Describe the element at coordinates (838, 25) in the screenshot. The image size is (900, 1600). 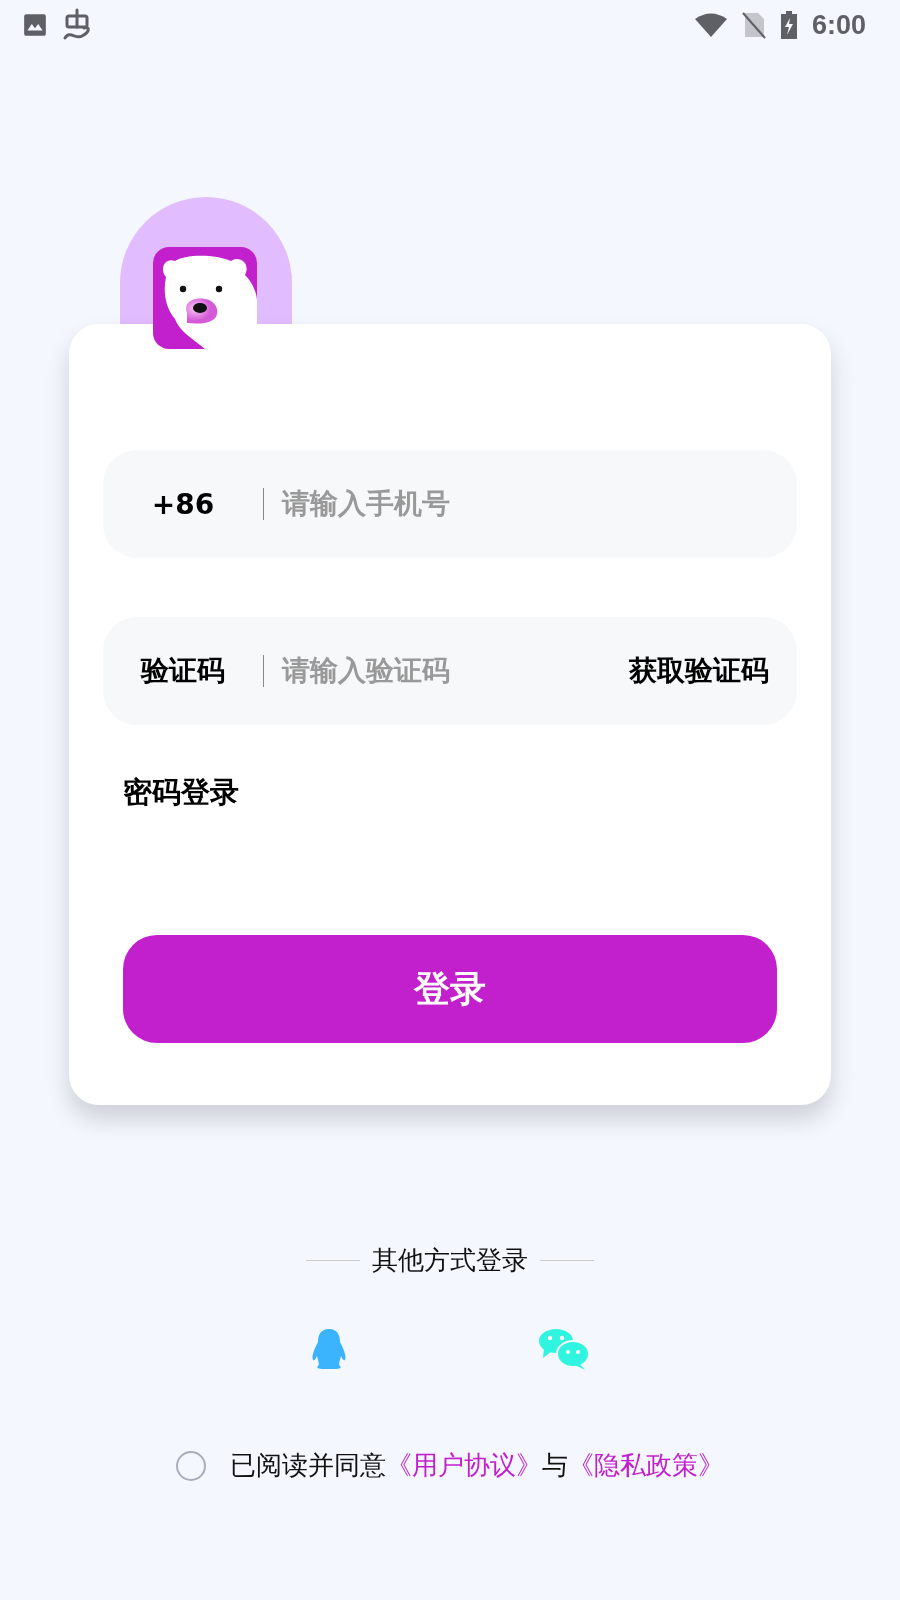
I see `clock-time: 6:00` at that location.